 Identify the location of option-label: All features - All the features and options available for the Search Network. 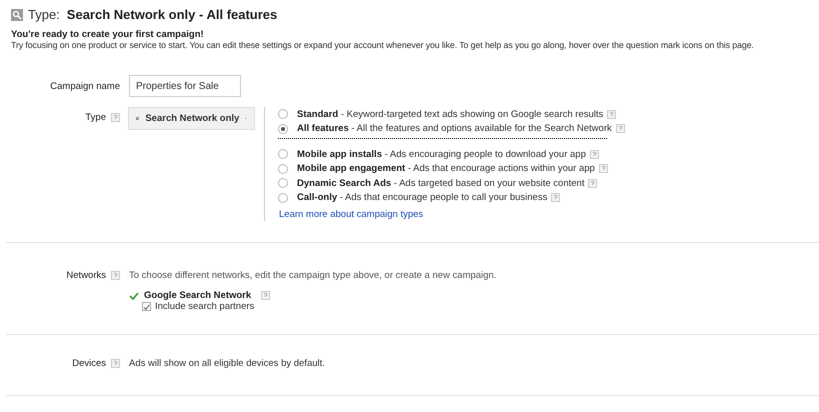
(454, 128).